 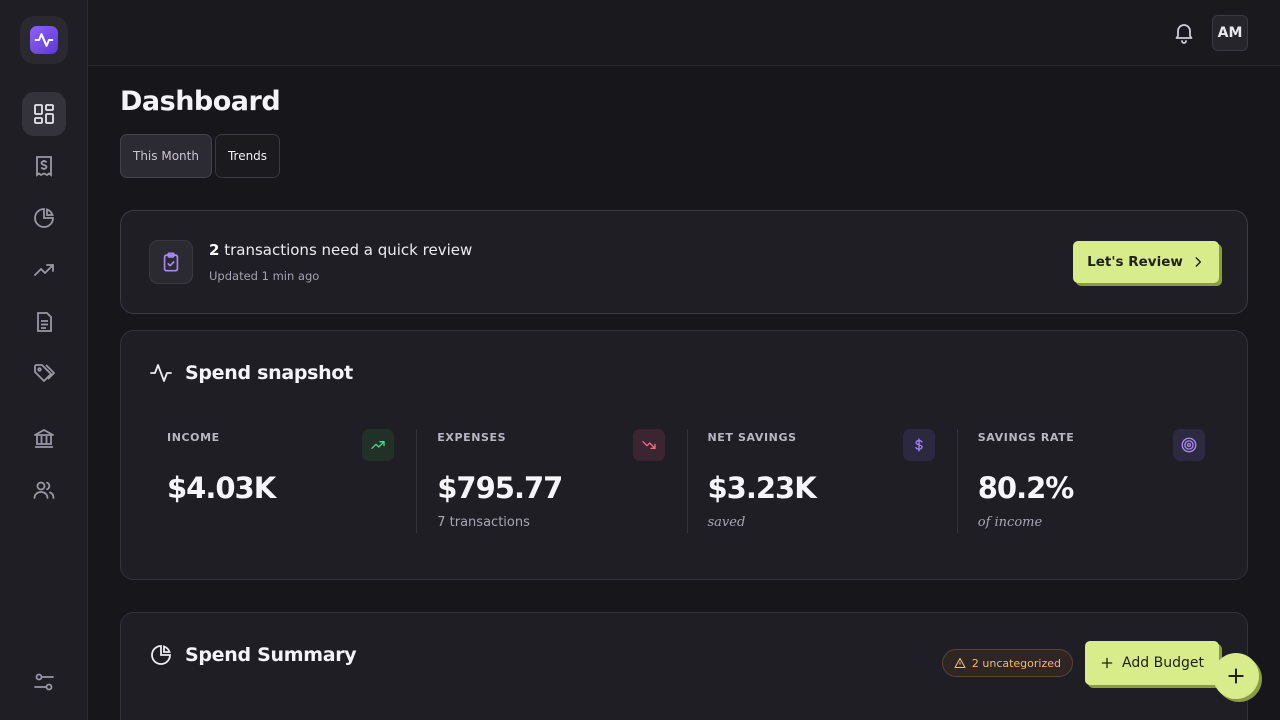 I want to click on users-icon, so click(x=44, y=490).